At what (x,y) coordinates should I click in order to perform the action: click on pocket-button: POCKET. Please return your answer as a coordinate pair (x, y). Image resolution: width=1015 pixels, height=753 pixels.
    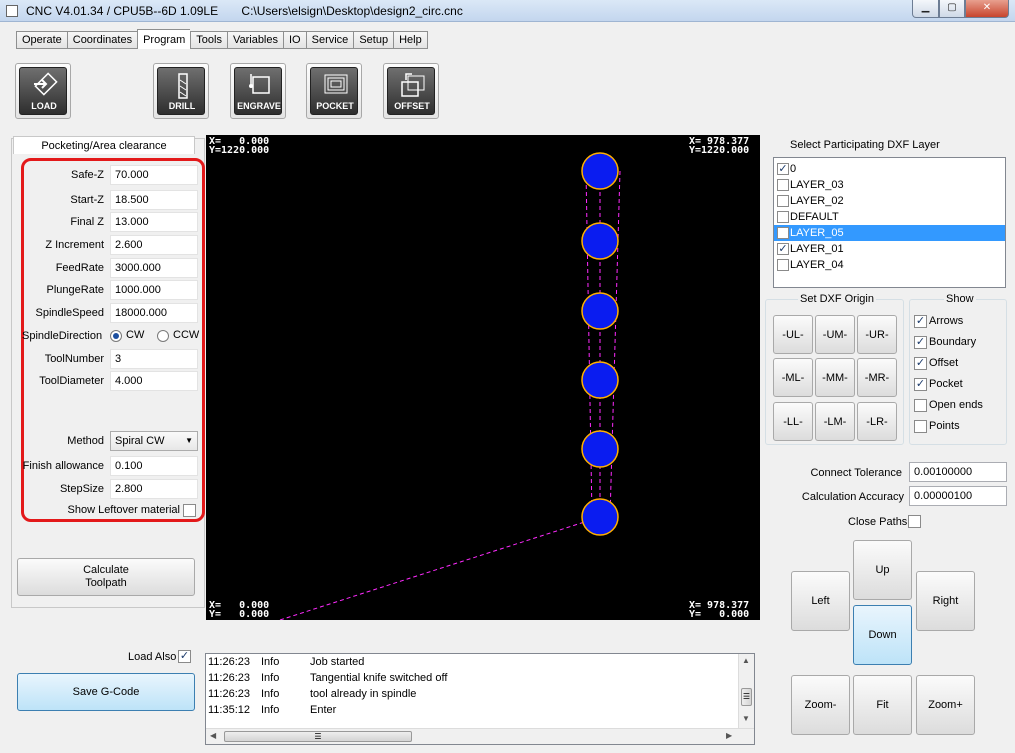
    Looking at the image, I should click on (334, 91).